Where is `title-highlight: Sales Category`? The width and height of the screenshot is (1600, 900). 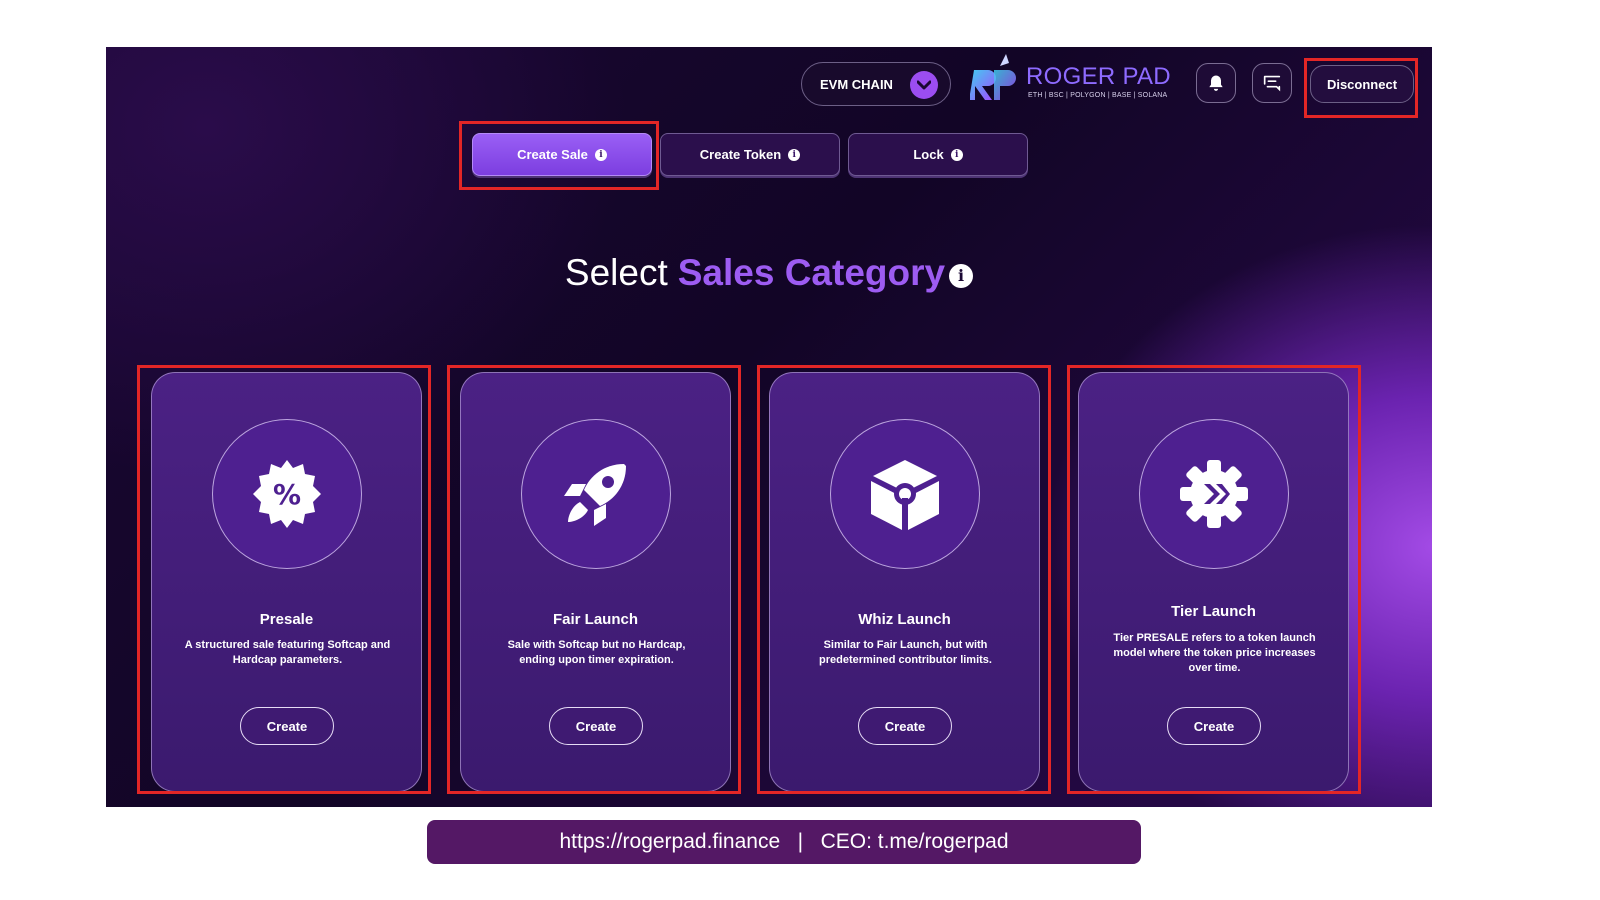
title-highlight: Sales Category is located at coordinates (811, 272).